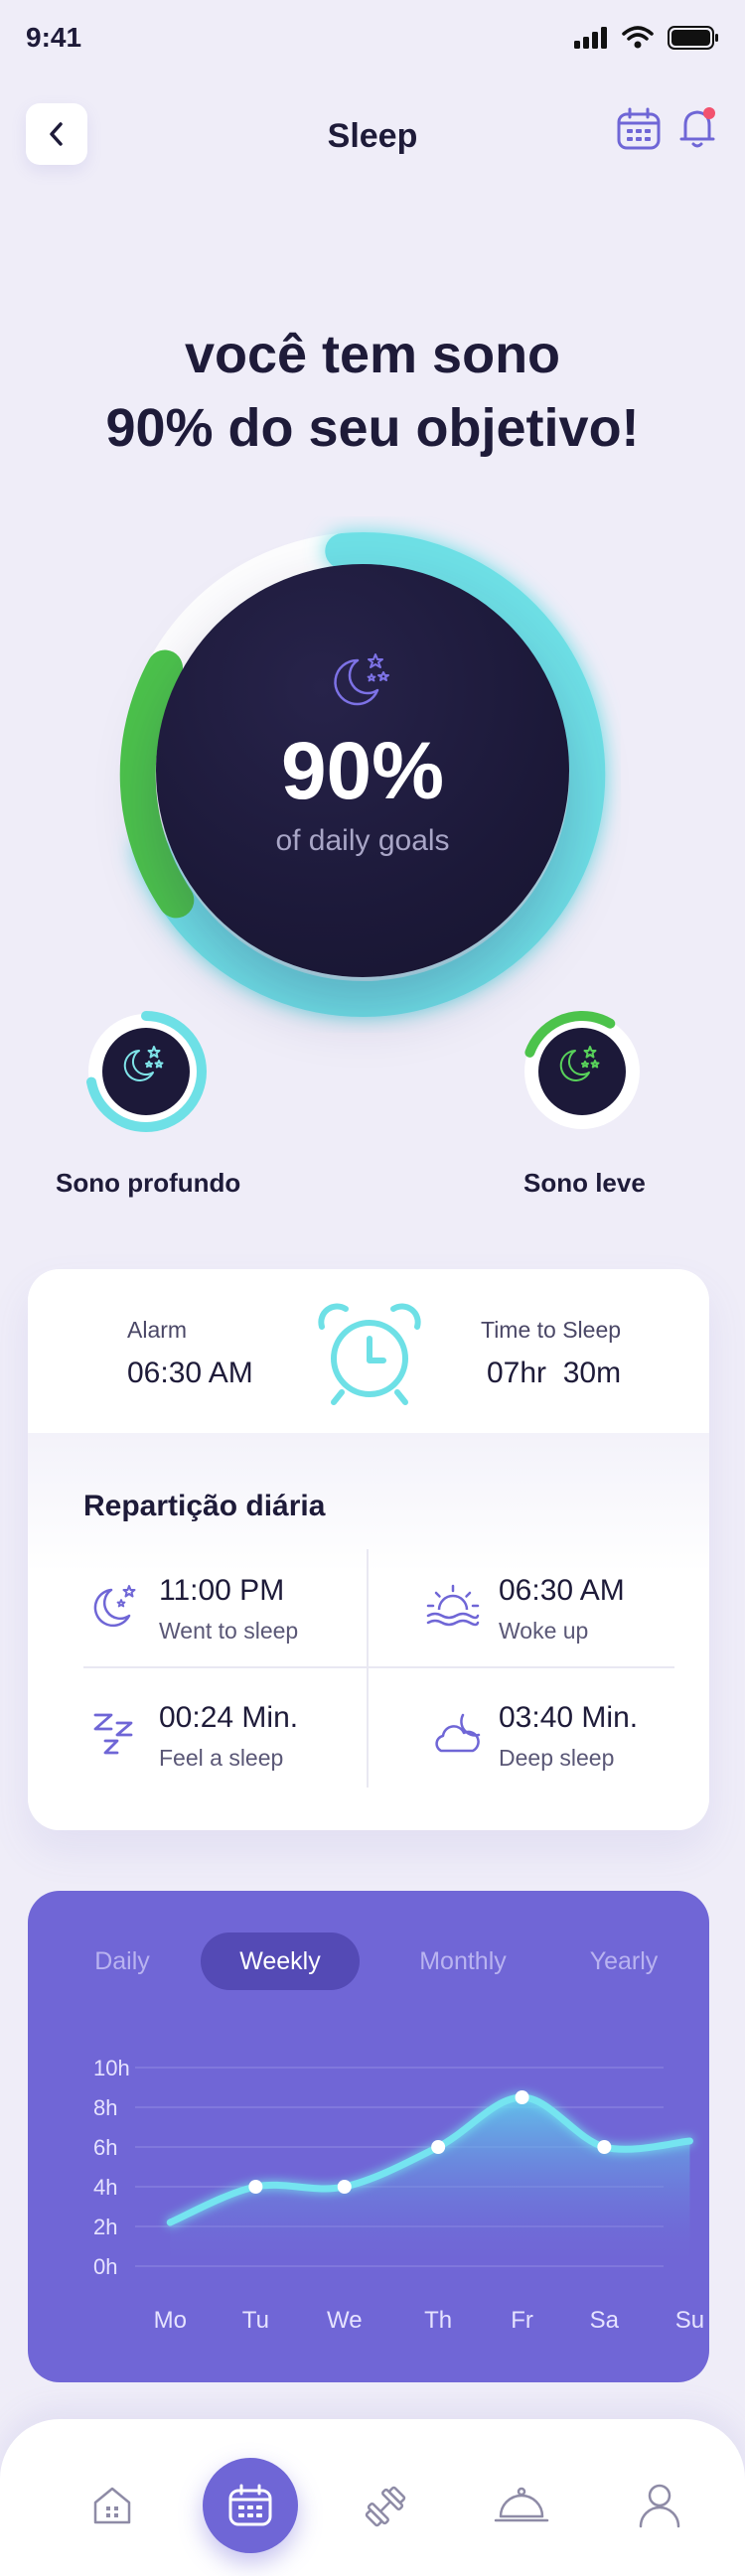 This screenshot has height=2576, width=745. What do you see at coordinates (373, 428) in the screenshot?
I see `headline-line-2: 90% do seu objetivo!` at bounding box center [373, 428].